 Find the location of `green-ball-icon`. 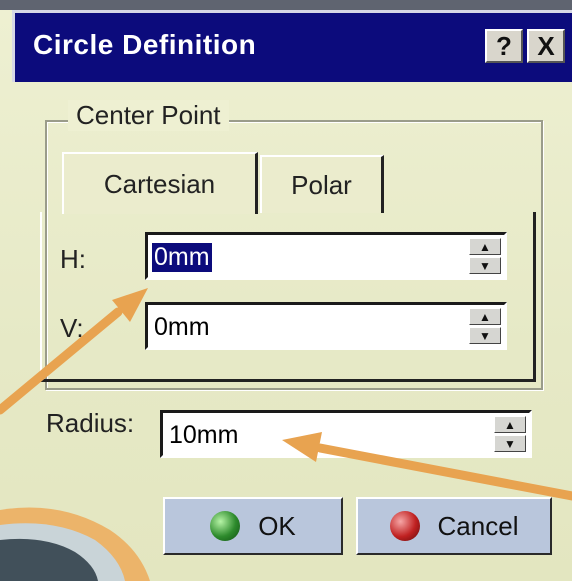

green-ball-icon is located at coordinates (225, 526).